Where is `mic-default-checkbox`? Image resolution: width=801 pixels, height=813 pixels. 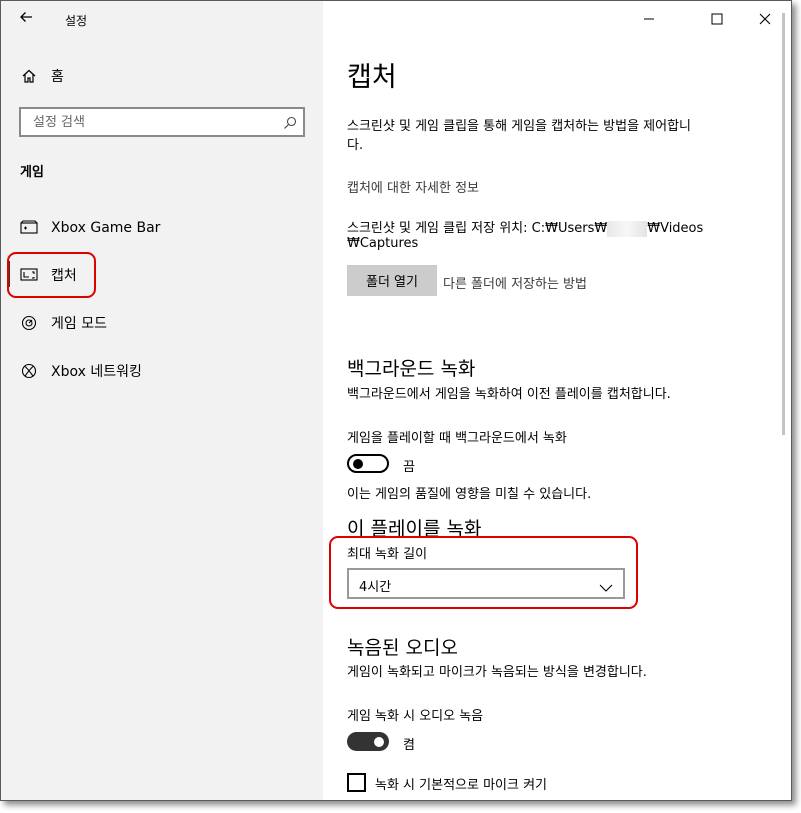 mic-default-checkbox is located at coordinates (356, 782).